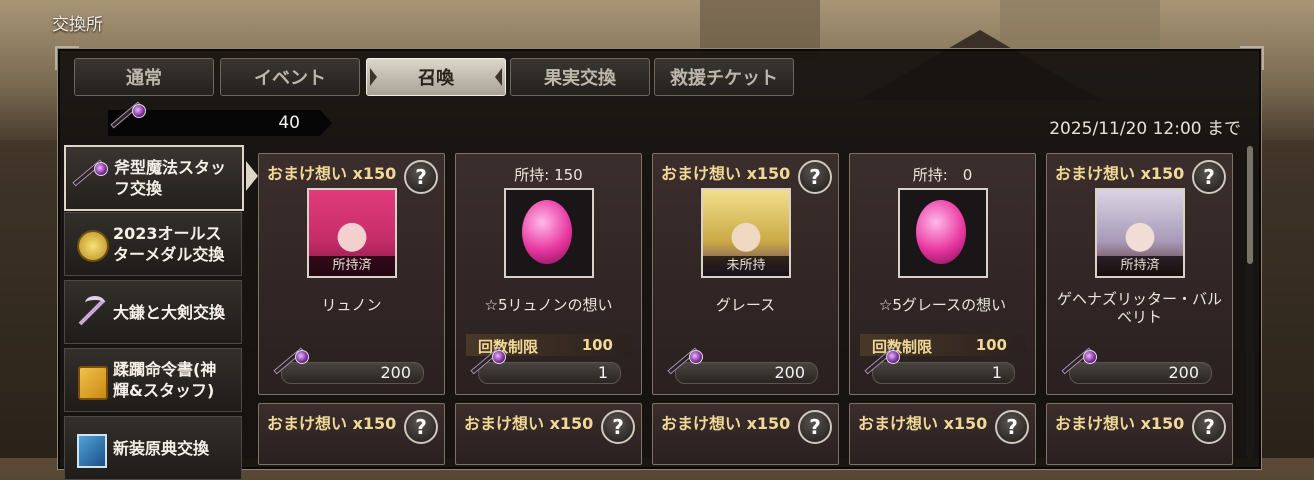 The image size is (1314, 480). Describe the element at coordinates (580, 77) in the screenshot. I see `tab-fruit-exchange: 果実交換` at that location.